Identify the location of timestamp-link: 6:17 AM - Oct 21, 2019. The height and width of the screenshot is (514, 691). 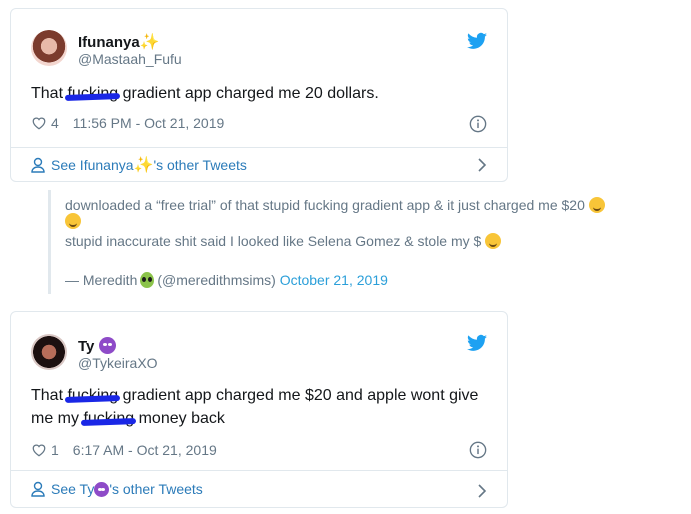
(145, 450).